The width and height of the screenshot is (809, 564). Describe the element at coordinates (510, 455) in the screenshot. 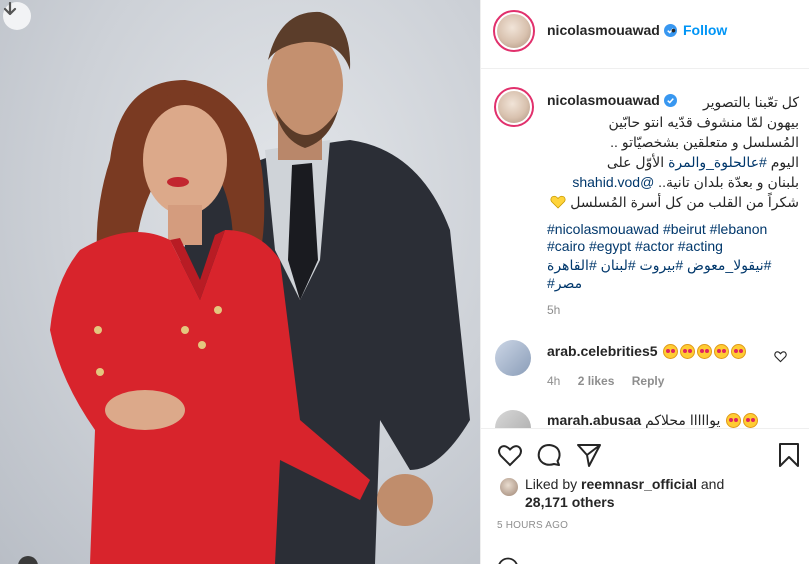

I see `heart-icon` at that location.